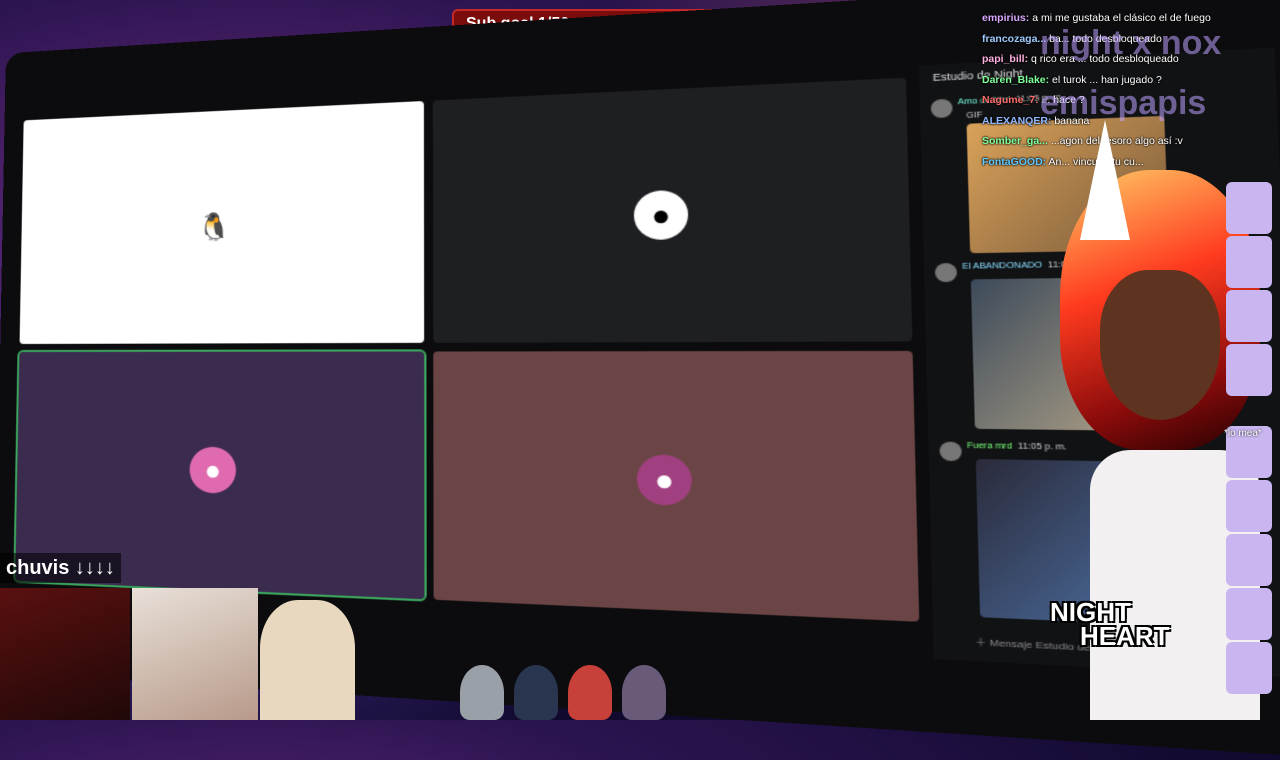 The height and width of the screenshot is (760, 1280). What do you see at coordinates (1116, 141) in the screenshot?
I see `chat-text: ...agon del tesoro algo así :v` at bounding box center [1116, 141].